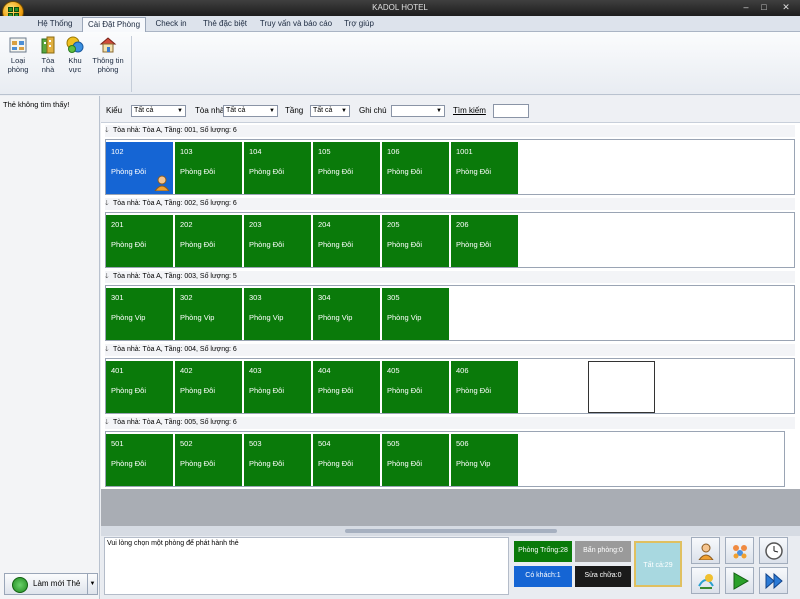 The width and height of the screenshot is (800, 599). I want to click on splitter-grip, so click(451, 531).